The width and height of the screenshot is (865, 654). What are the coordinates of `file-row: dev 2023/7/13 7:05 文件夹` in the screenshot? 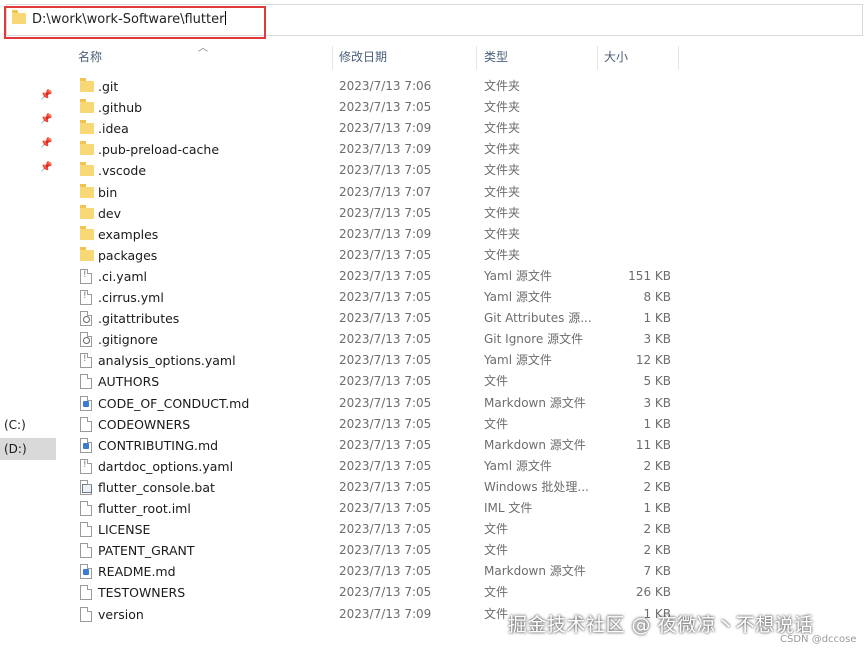 It's located at (384, 213).